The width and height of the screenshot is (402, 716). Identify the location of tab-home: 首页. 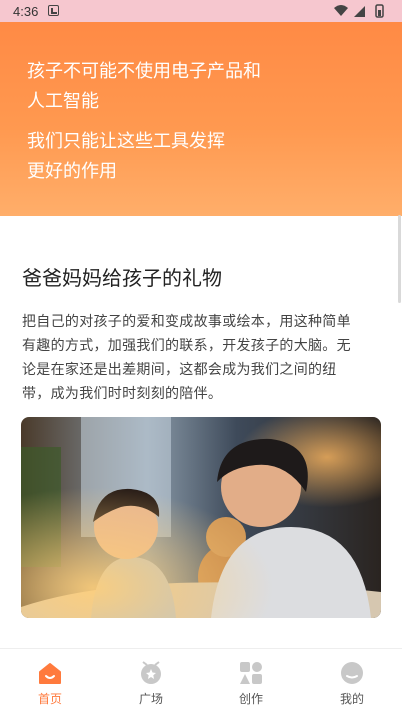
(50, 682).